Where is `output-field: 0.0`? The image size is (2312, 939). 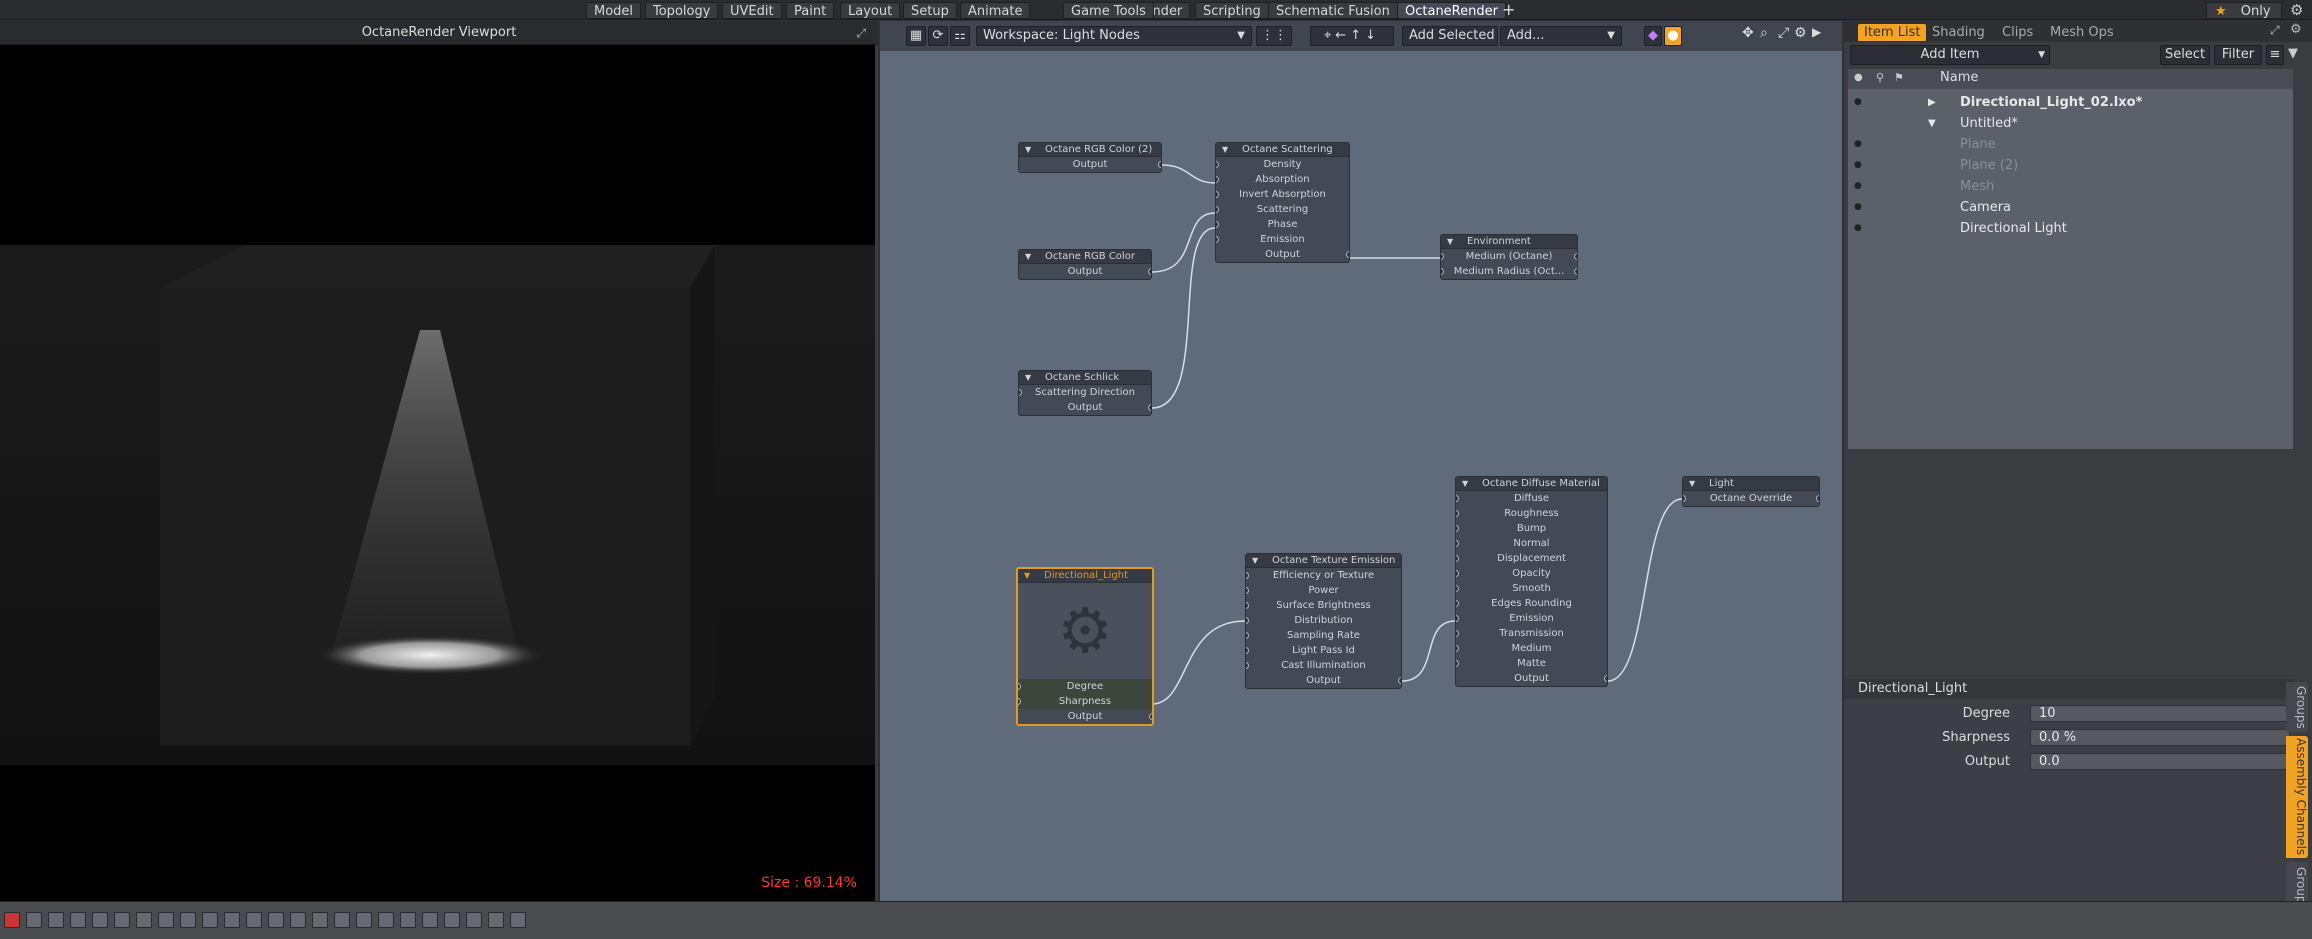 output-field: 0.0 is located at coordinates (2160, 761).